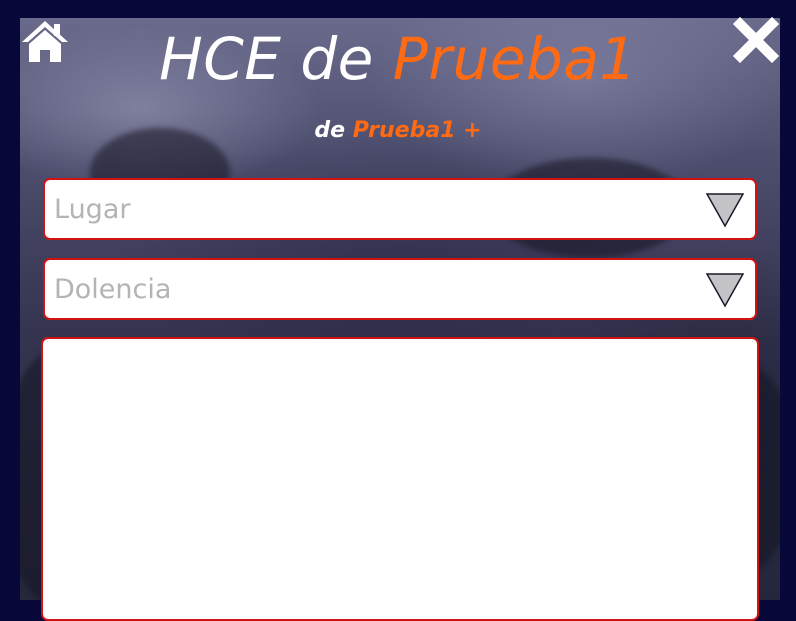 The image size is (796, 621). What do you see at coordinates (113, 289) in the screenshot?
I see `dolencia-placeholder: Dolencia` at bounding box center [113, 289].